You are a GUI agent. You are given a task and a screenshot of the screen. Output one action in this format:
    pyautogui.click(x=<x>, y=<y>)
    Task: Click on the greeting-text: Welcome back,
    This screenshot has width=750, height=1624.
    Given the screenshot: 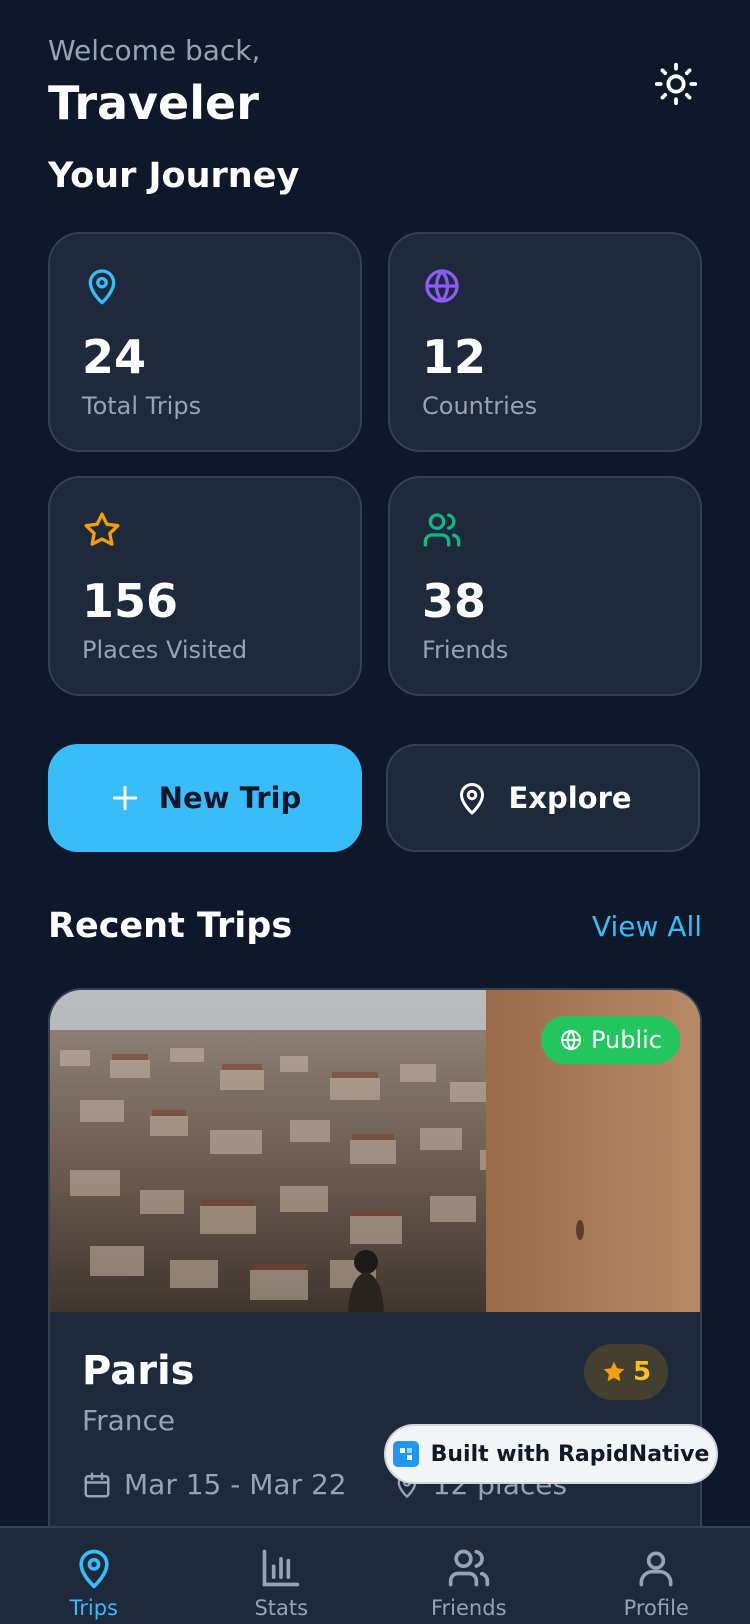 What is the action you would take?
    pyautogui.click(x=154, y=50)
    